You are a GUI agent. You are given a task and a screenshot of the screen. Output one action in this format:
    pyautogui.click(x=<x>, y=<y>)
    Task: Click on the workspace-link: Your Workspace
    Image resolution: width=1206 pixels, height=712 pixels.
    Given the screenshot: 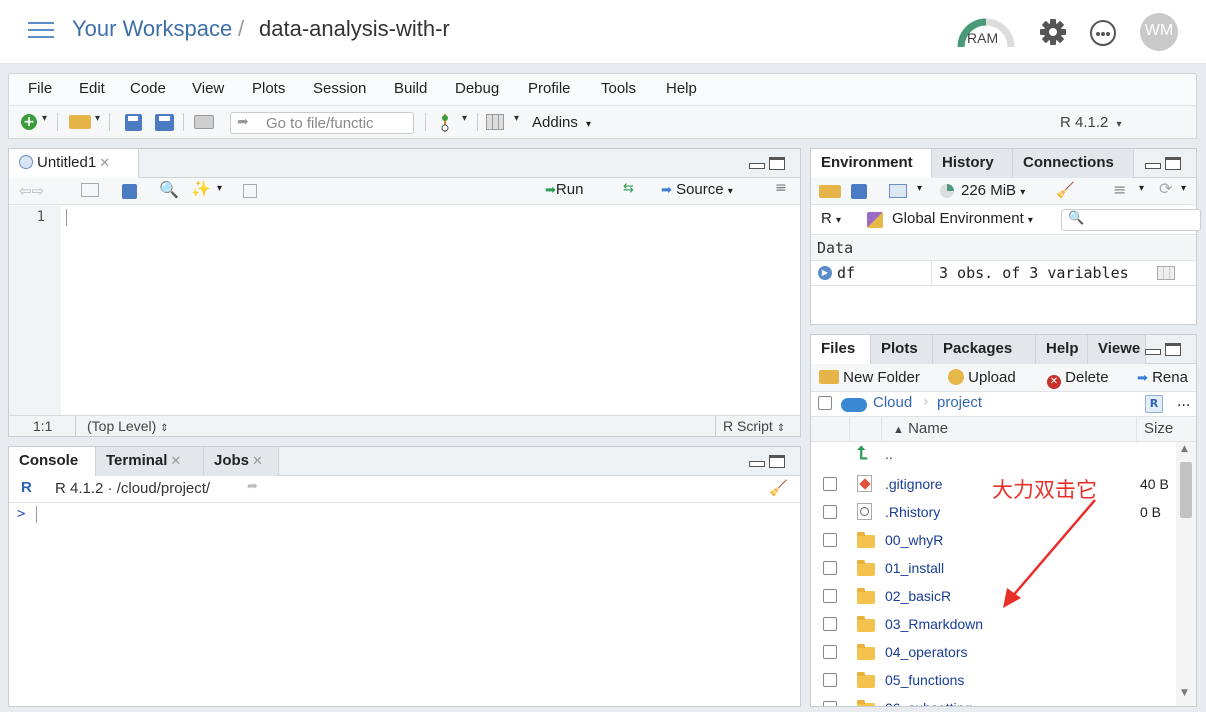 What is the action you would take?
    pyautogui.click(x=152, y=29)
    